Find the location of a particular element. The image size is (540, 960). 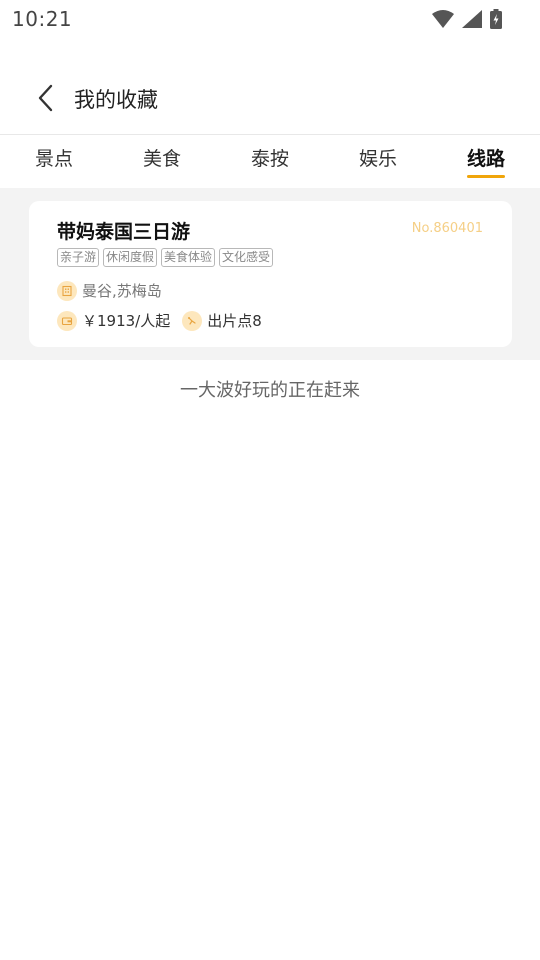

camera-spot-icon is located at coordinates (192, 320).